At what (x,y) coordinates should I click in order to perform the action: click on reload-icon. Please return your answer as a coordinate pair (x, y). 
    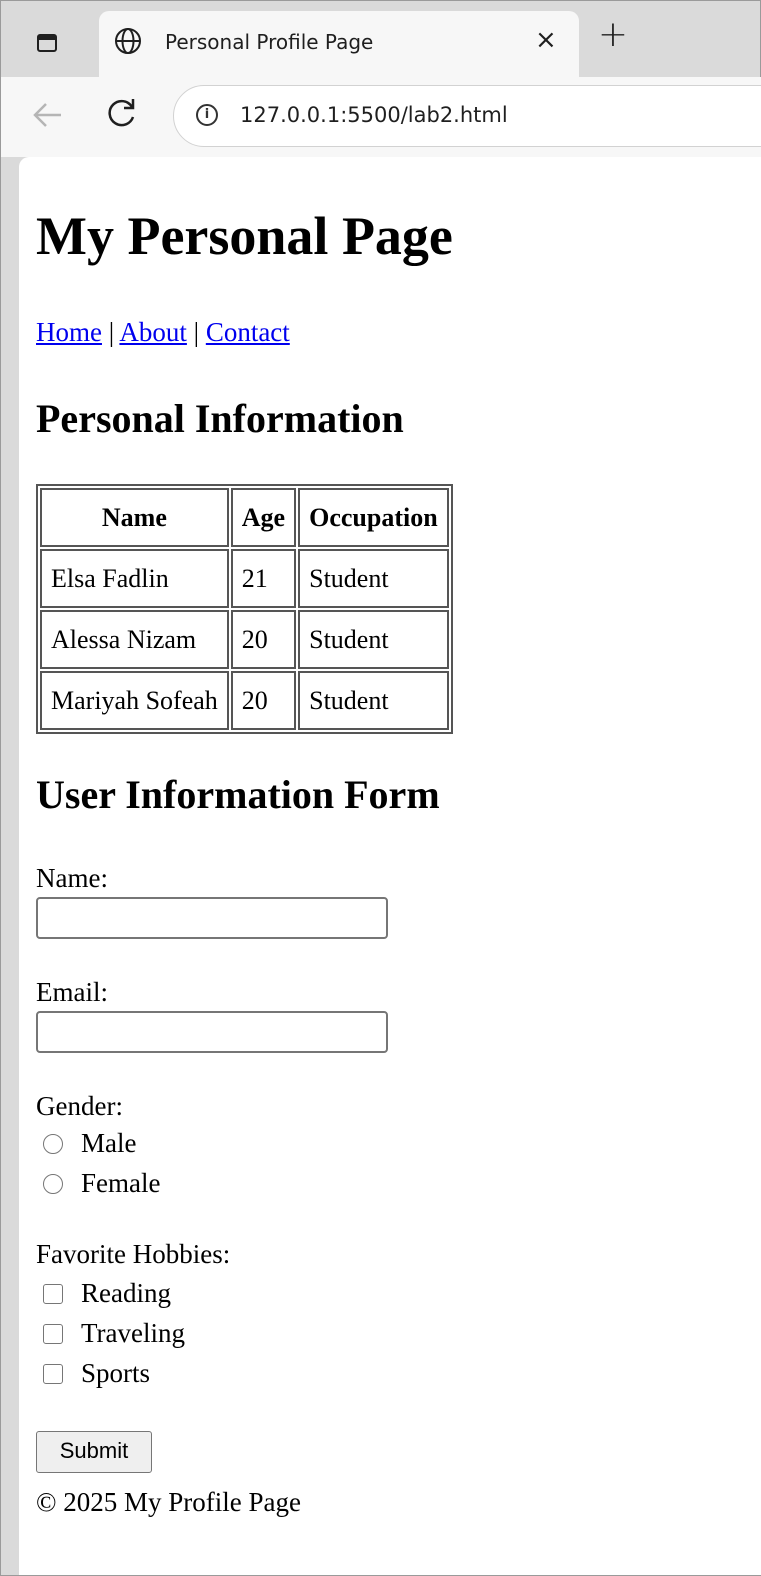
    Looking at the image, I should click on (121, 113).